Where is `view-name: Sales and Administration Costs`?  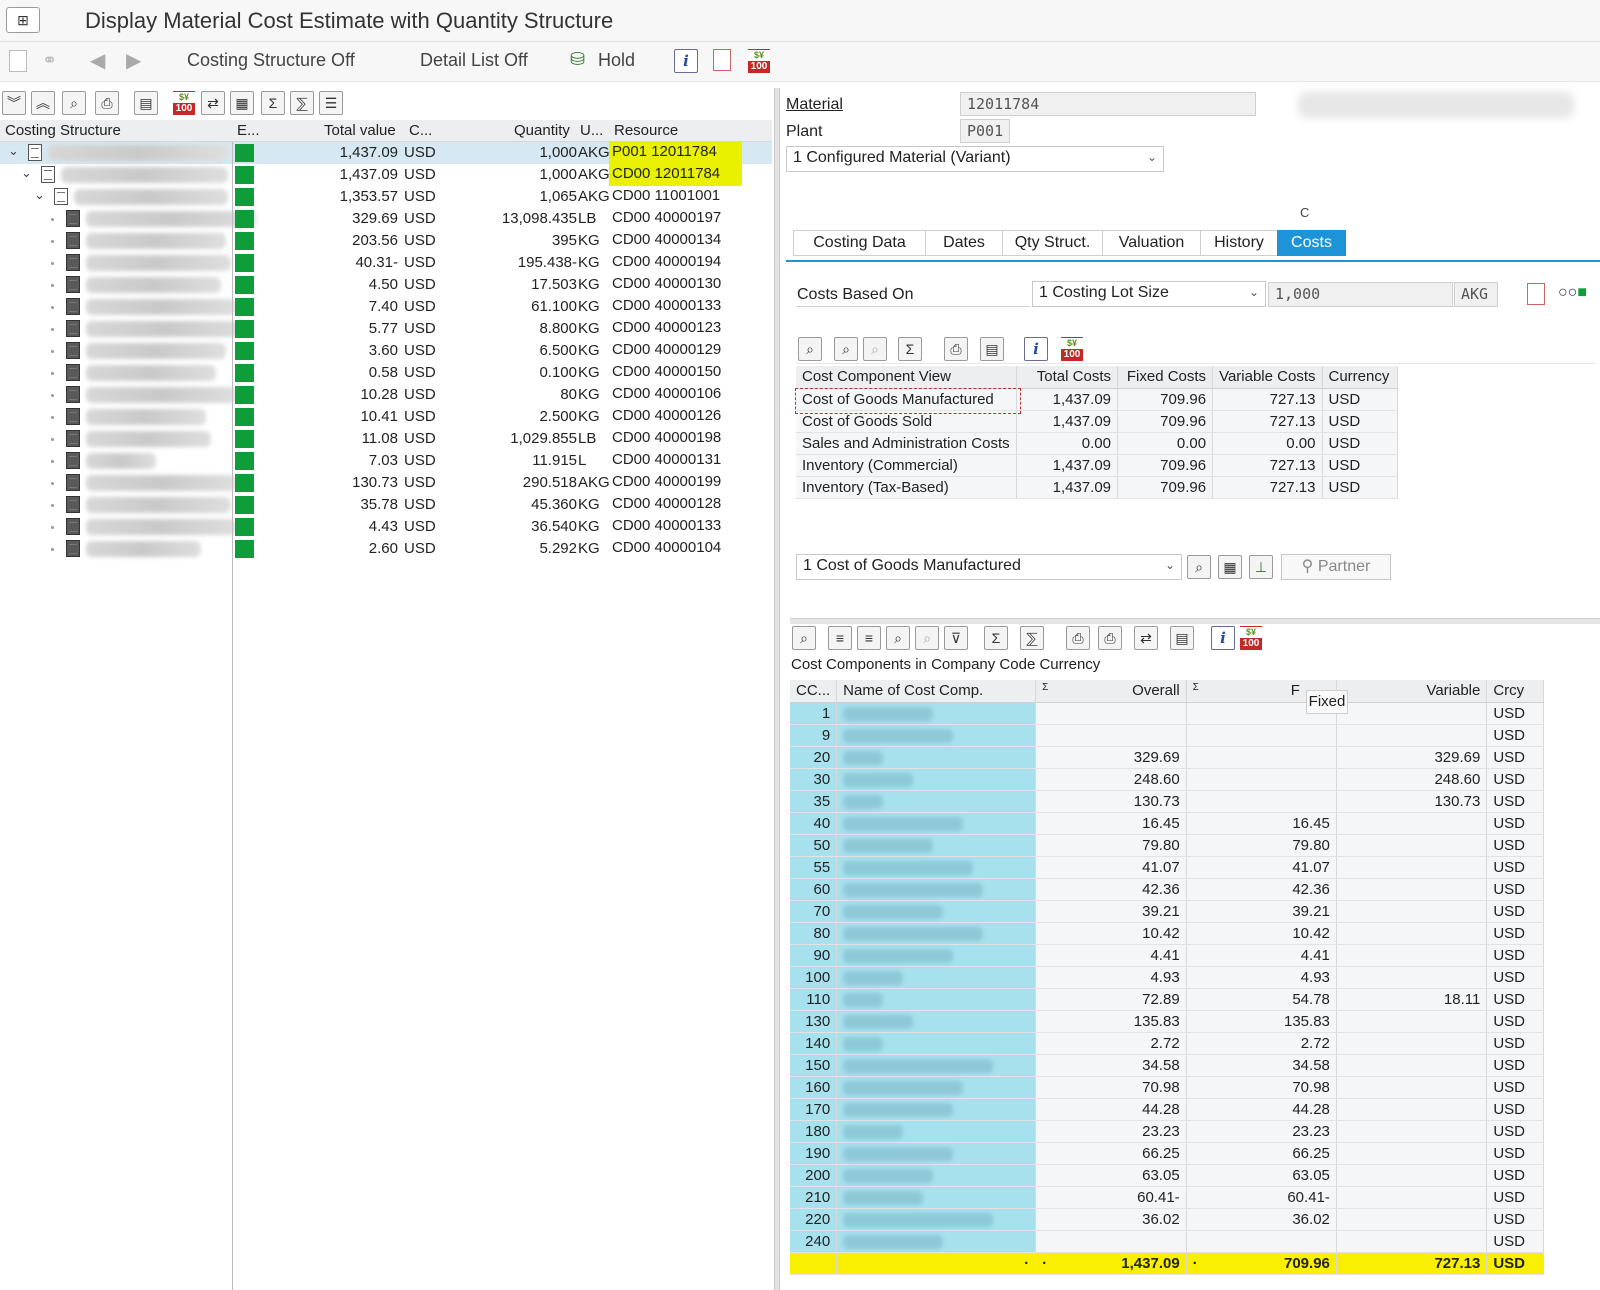
view-name: Sales and Administration Costs is located at coordinates (906, 443).